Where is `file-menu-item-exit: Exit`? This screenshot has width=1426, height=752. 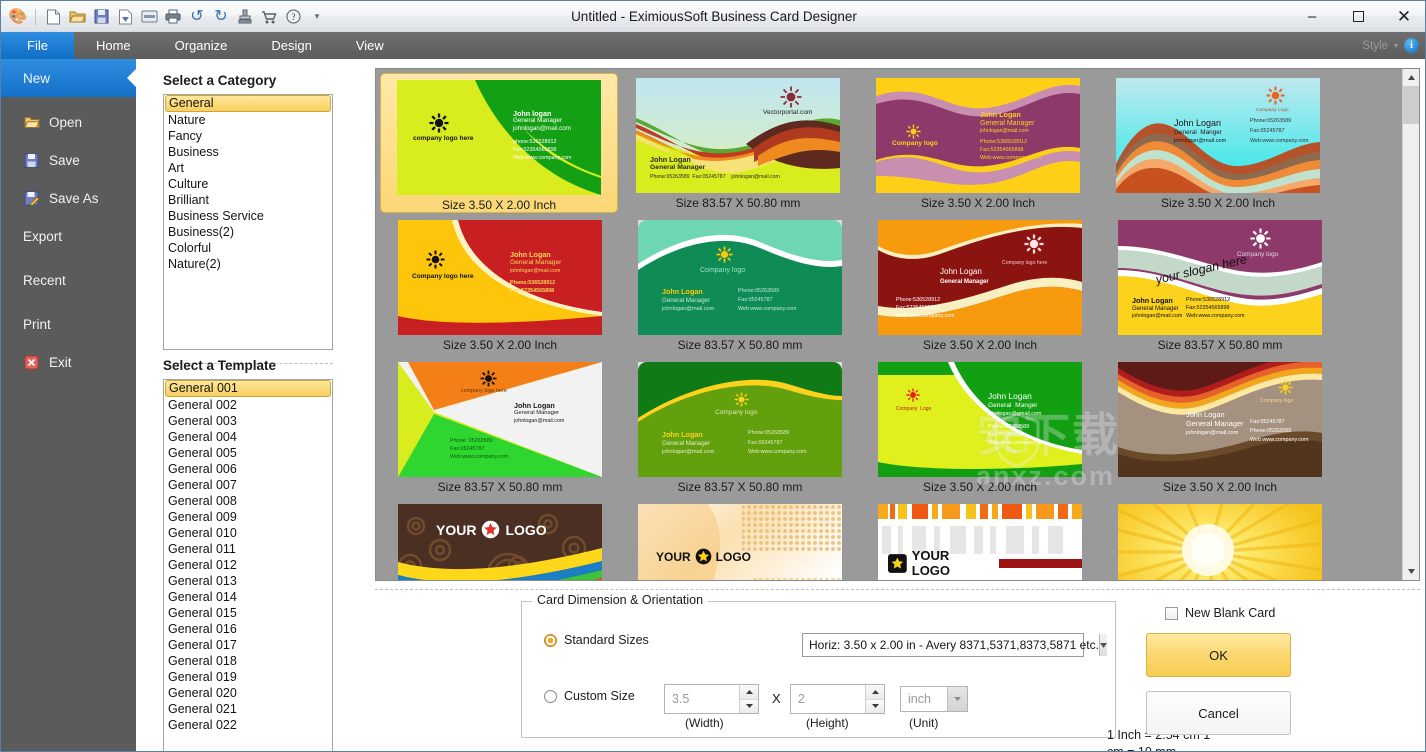 file-menu-item-exit: Exit is located at coordinates (68, 362).